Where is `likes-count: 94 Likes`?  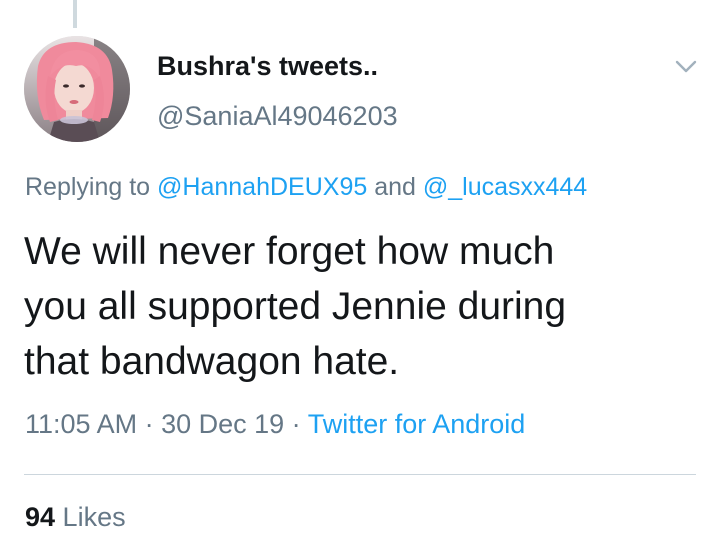 likes-count: 94 Likes is located at coordinates (75, 517).